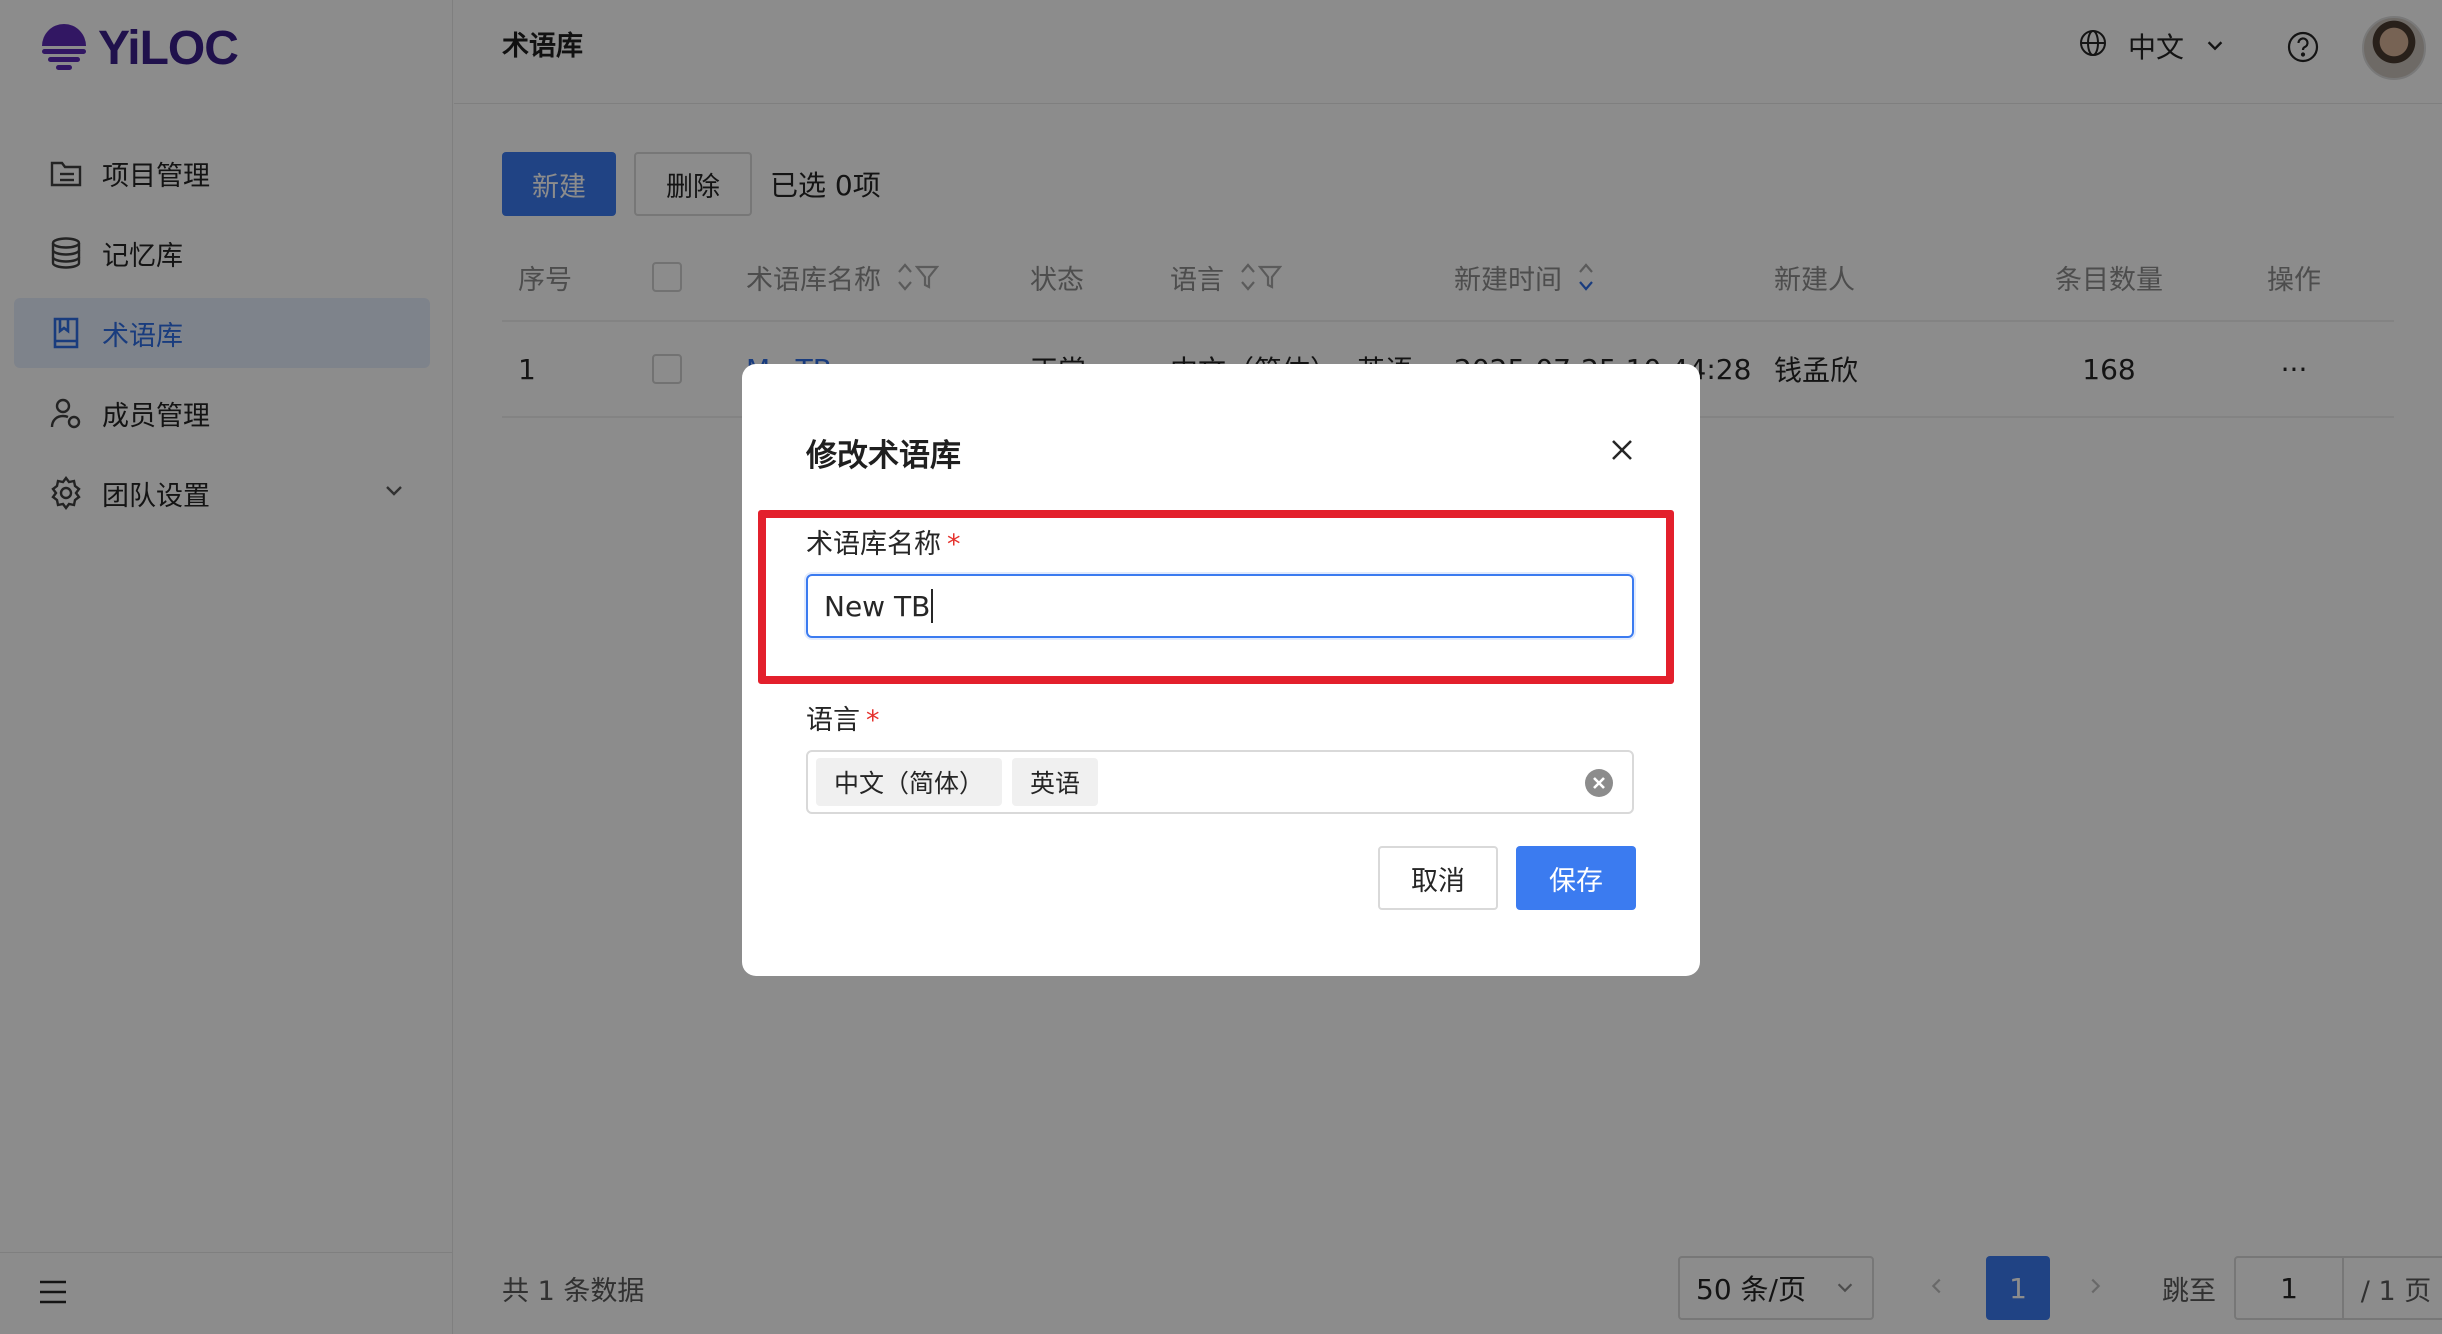 Image resolution: width=2442 pixels, height=1334 pixels. I want to click on language-label-text: 语言, so click(833, 720).